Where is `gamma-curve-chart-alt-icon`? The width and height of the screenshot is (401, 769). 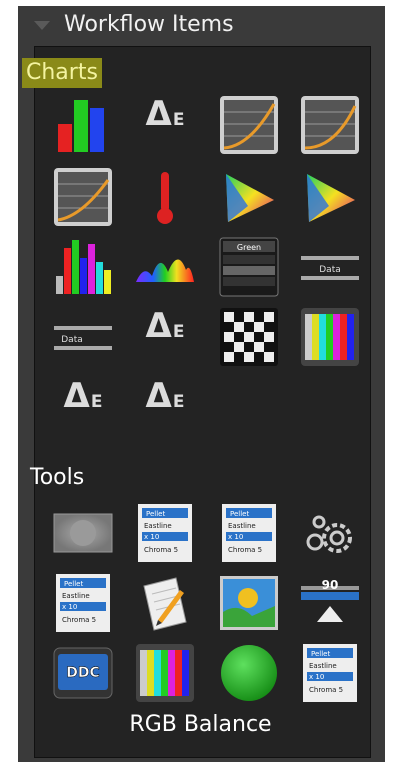 gamma-curve-chart-alt-icon is located at coordinates (330, 125).